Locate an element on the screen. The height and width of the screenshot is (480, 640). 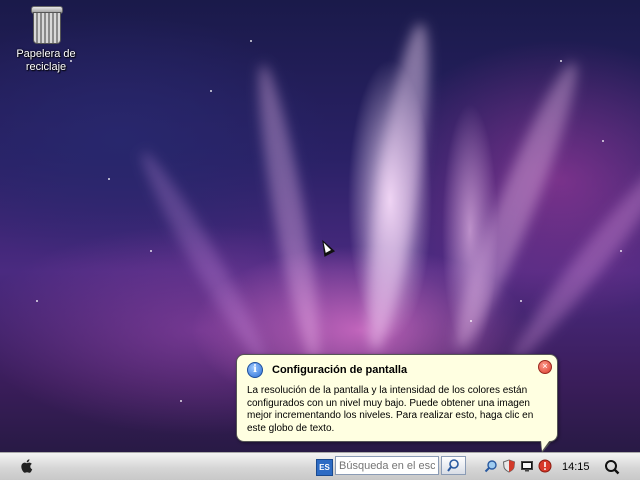
search-button is located at coordinates (453, 465).